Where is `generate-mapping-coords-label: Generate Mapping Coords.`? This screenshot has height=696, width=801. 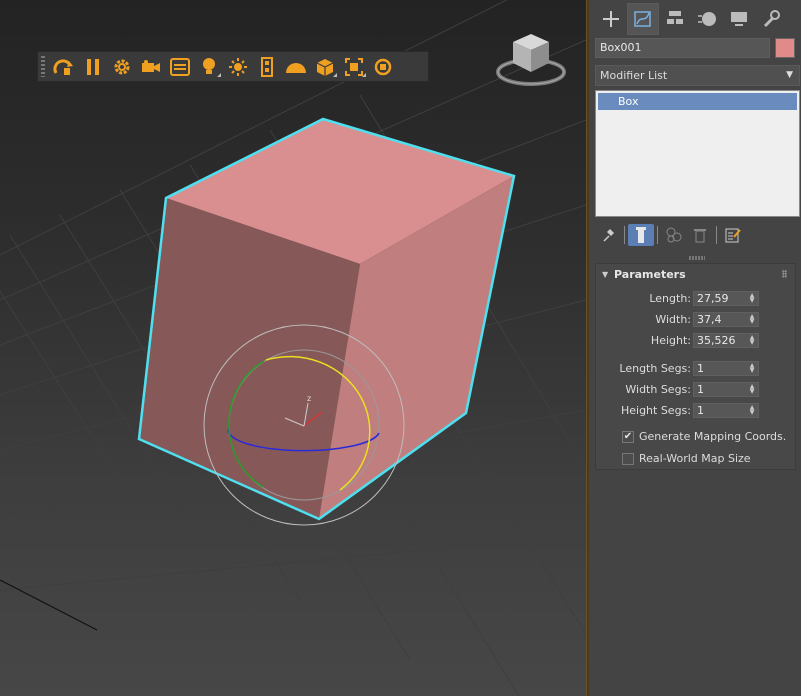
generate-mapping-coords-label: Generate Mapping Coords. is located at coordinates (713, 436).